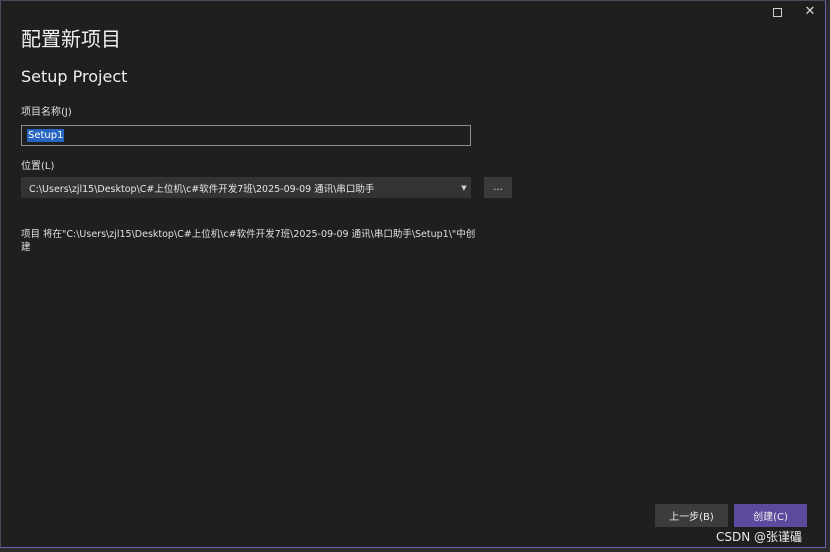  What do you see at coordinates (415, 550) in the screenshot?
I see `window-edge-bottom` at bounding box center [415, 550].